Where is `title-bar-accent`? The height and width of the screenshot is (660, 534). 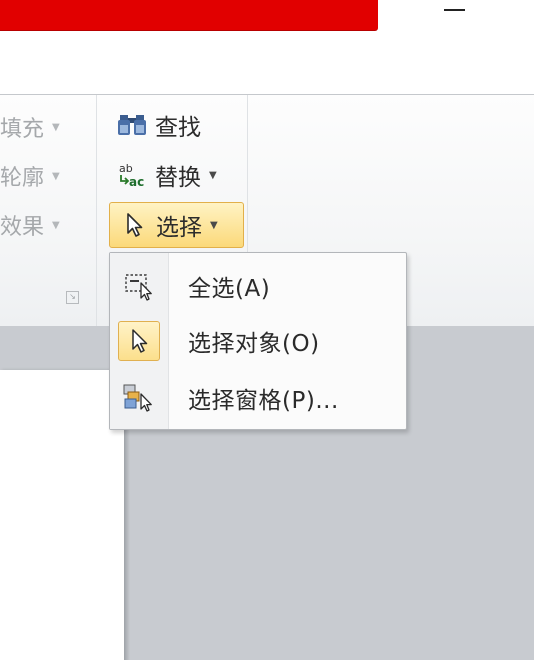 title-bar-accent is located at coordinates (189, 15).